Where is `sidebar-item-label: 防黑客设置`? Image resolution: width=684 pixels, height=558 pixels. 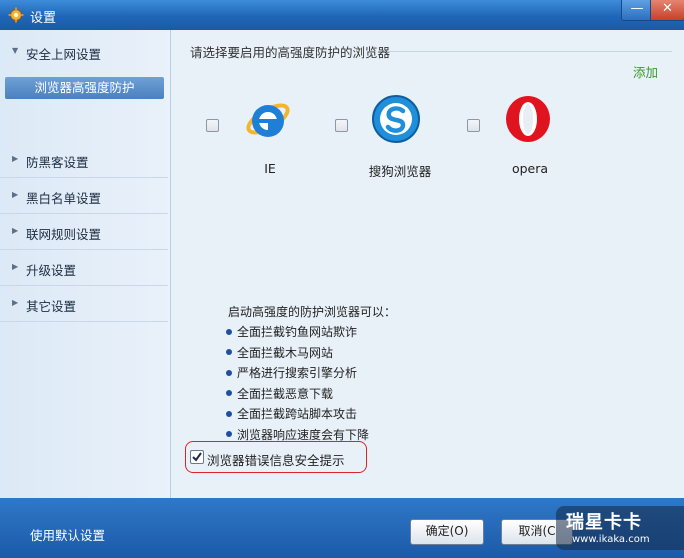 sidebar-item-label: 防黑客设置 is located at coordinates (57, 162).